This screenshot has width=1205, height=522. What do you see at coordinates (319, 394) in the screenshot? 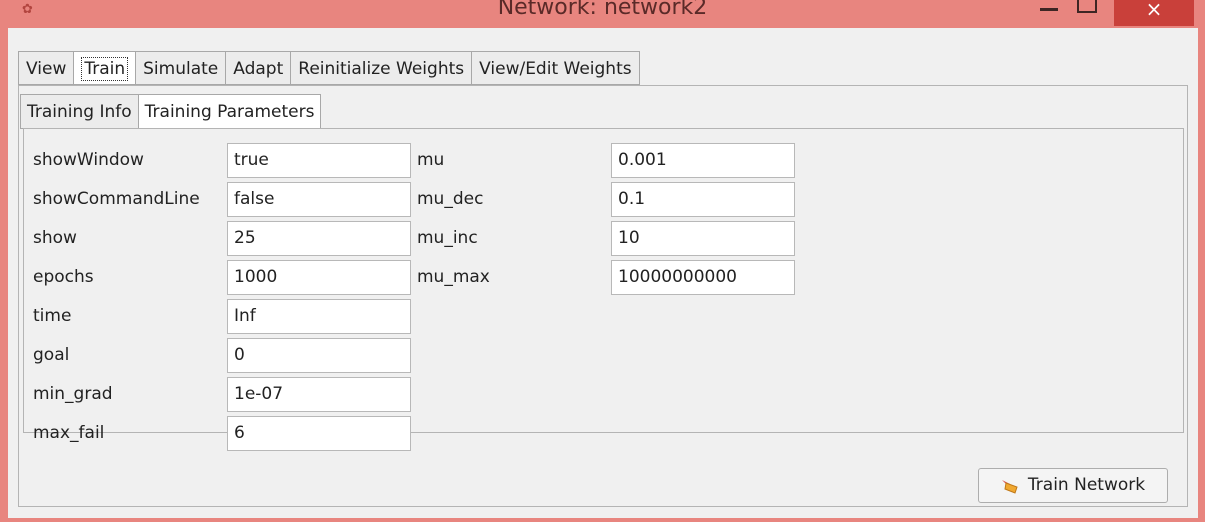
I see `param-field-min-grad: 1e-07` at bounding box center [319, 394].